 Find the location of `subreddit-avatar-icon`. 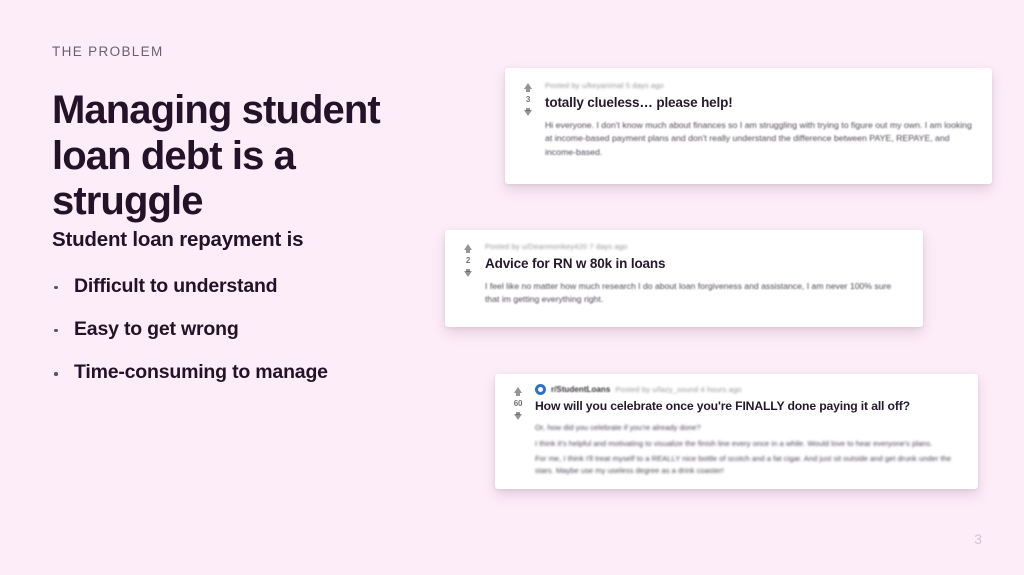

subreddit-avatar-icon is located at coordinates (540, 389).